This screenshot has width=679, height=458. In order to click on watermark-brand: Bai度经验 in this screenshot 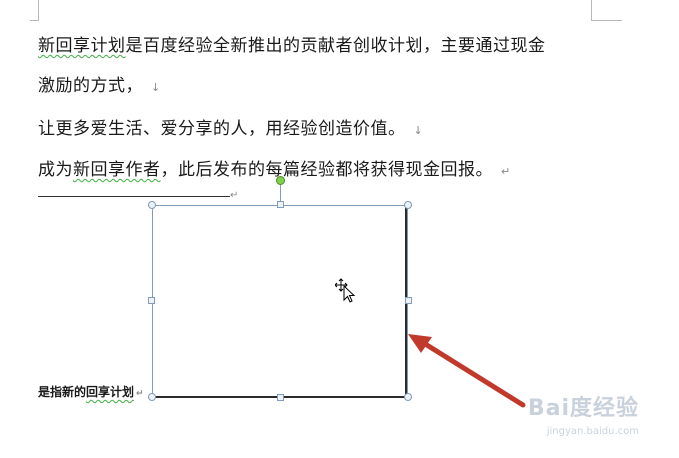, I will do `click(583, 408)`.